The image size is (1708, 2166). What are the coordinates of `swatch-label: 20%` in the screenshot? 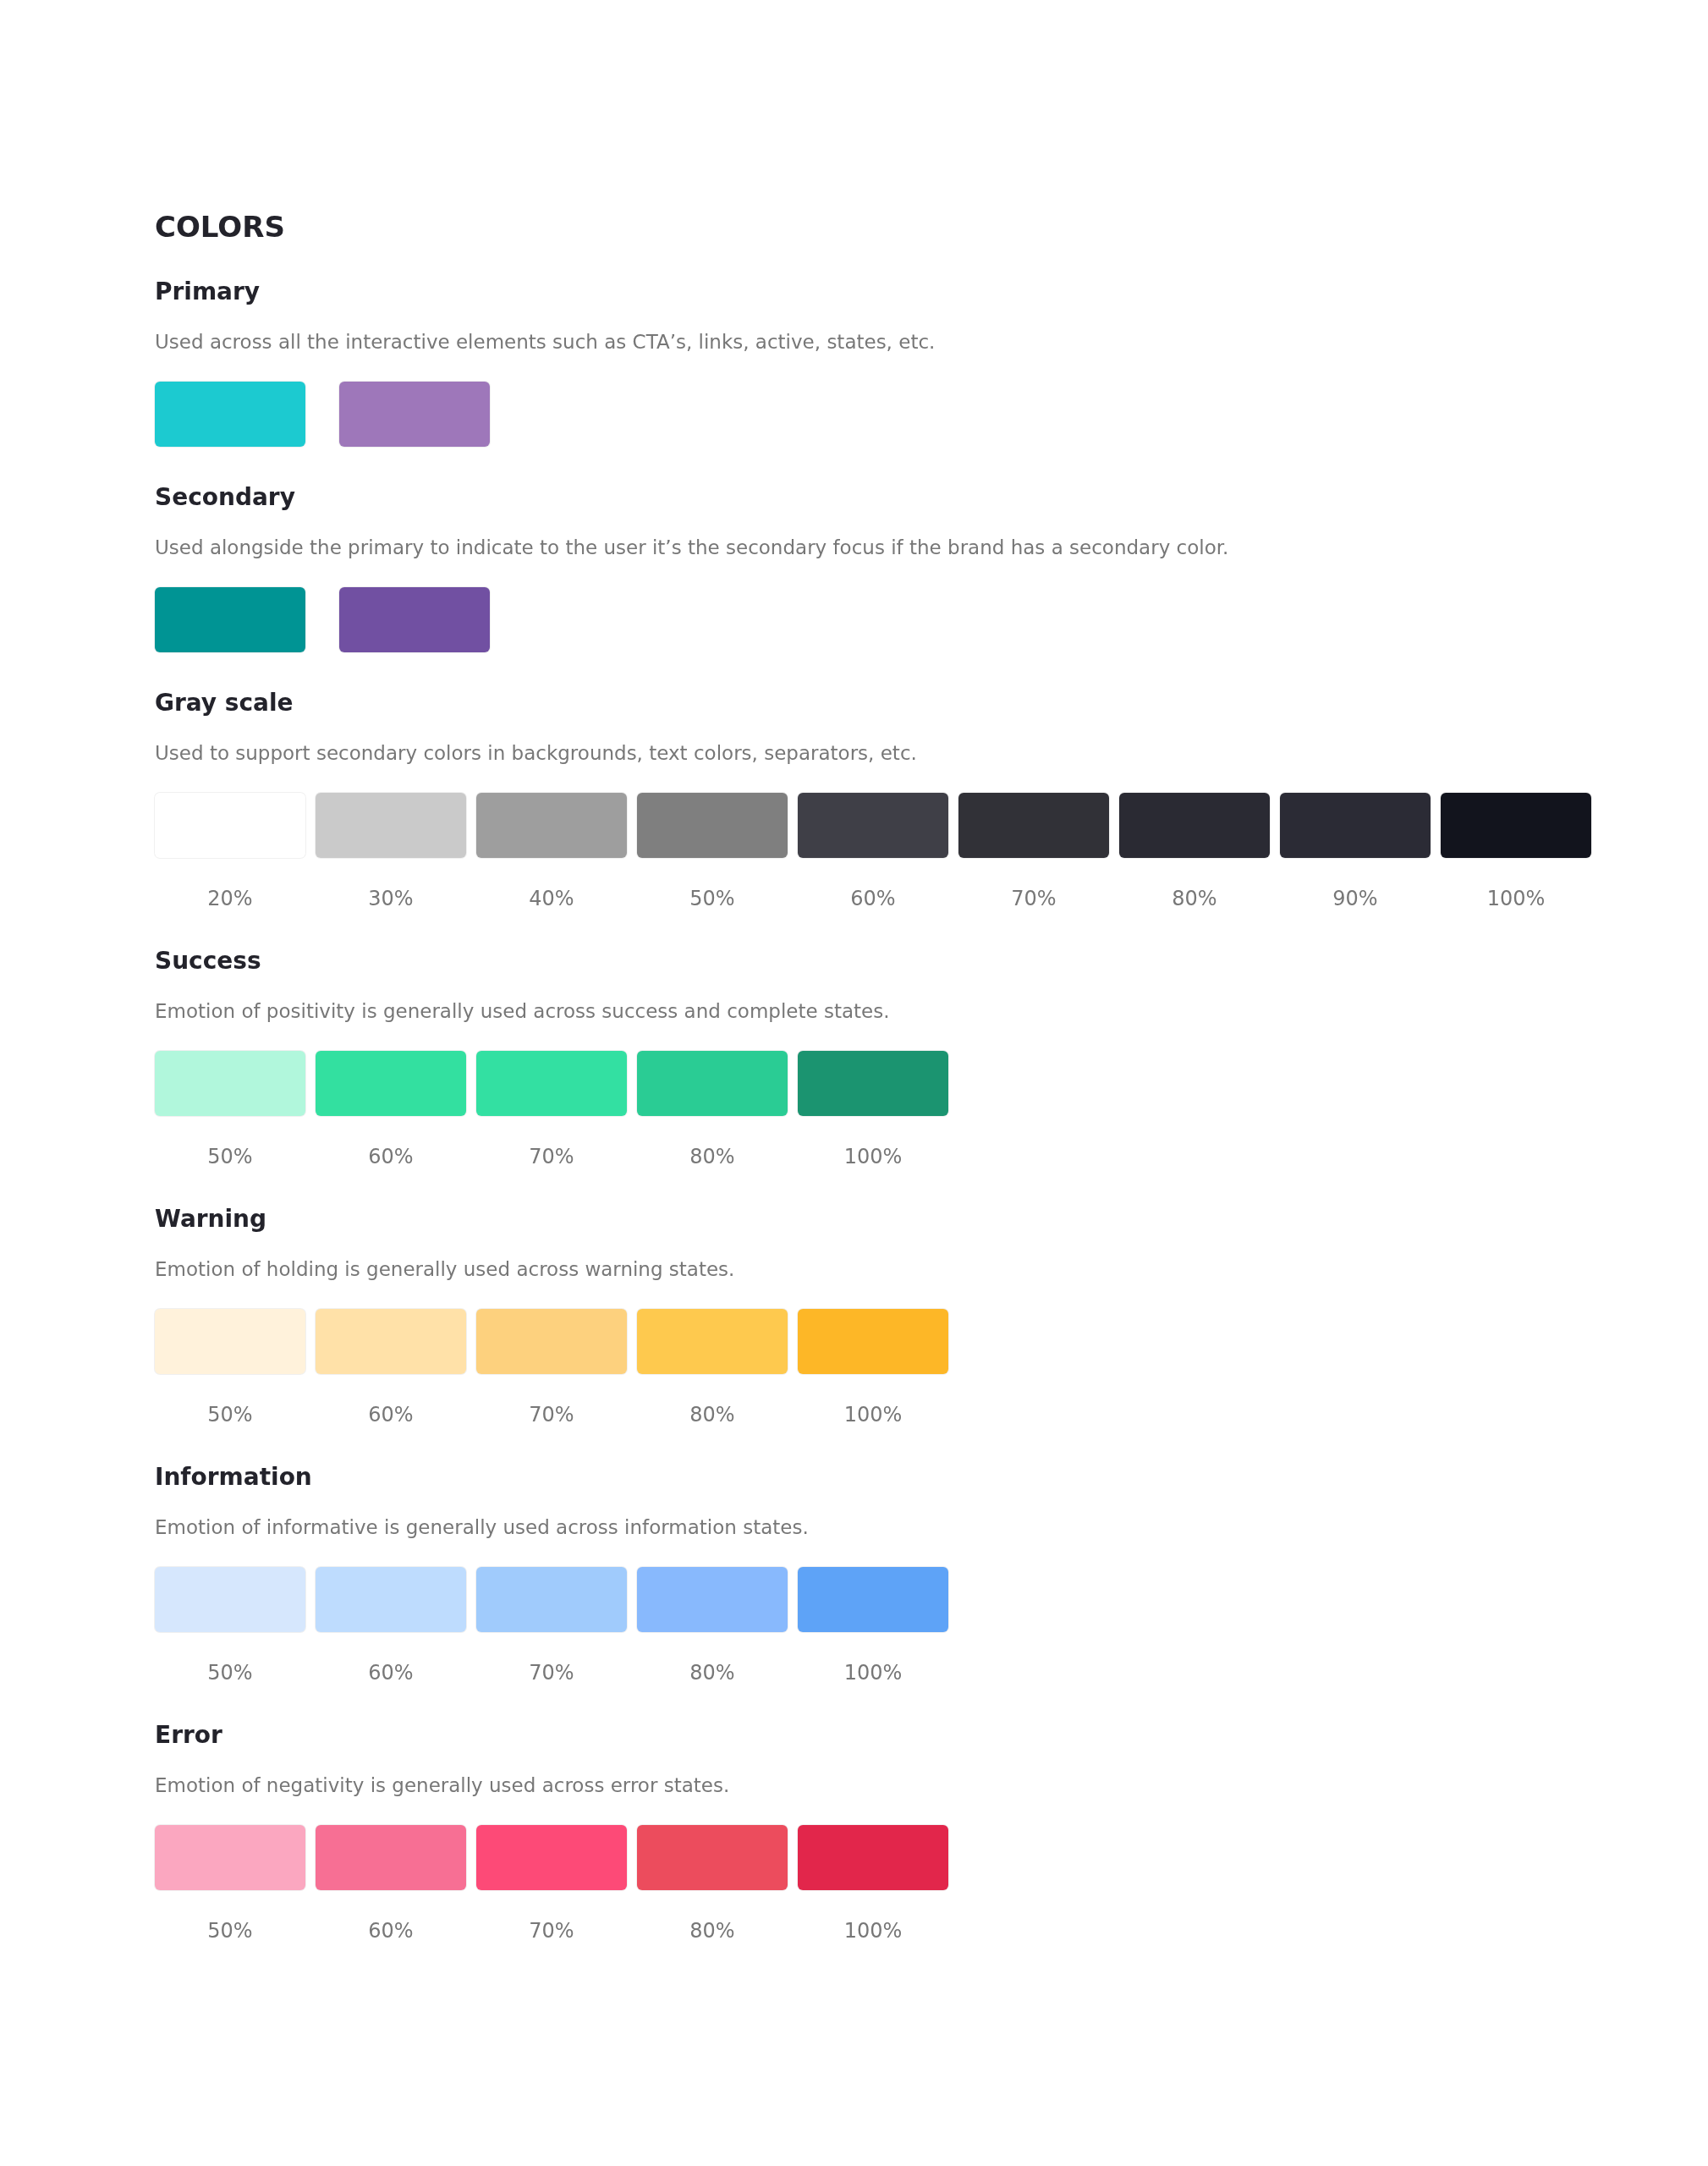 It's located at (230, 899).